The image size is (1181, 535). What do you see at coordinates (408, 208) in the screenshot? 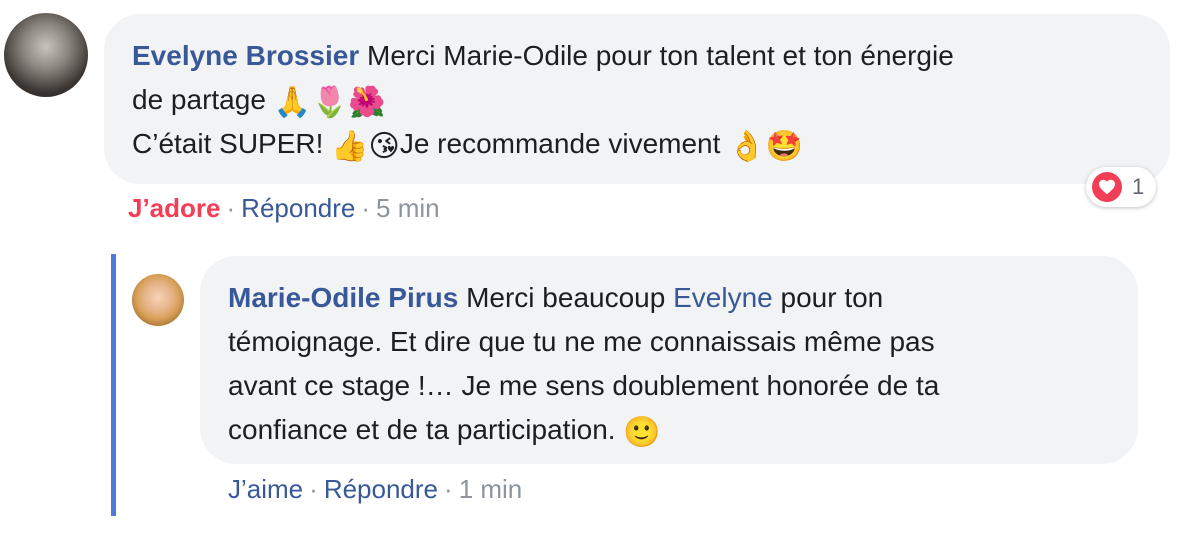
I see `timestamp: 5 min` at bounding box center [408, 208].